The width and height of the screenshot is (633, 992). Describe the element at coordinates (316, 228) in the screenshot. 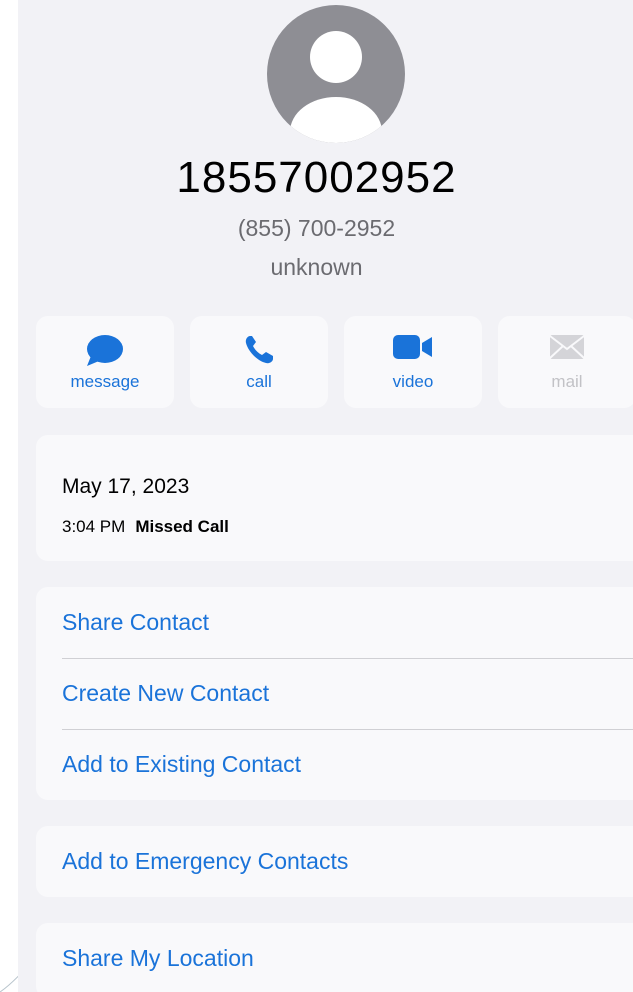

I see `contact-formatted-number: (855) 700-2952` at that location.